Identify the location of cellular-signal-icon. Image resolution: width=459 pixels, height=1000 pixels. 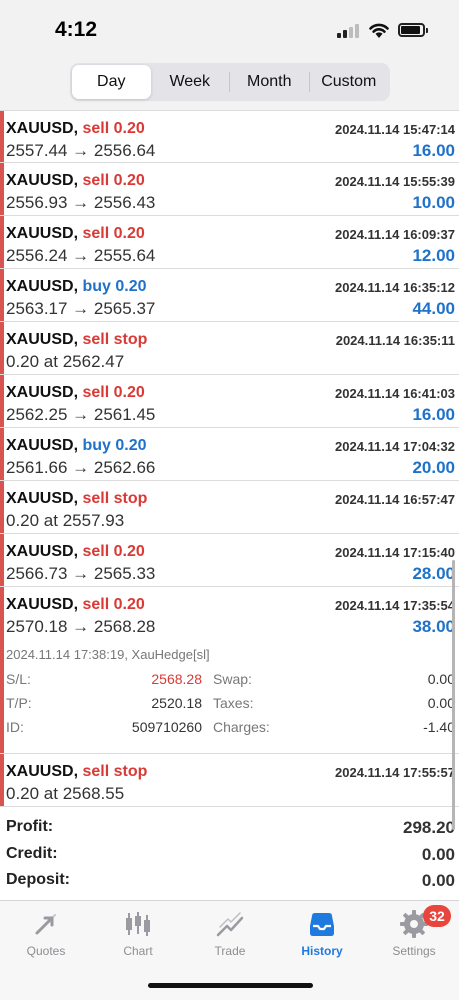
(349, 31).